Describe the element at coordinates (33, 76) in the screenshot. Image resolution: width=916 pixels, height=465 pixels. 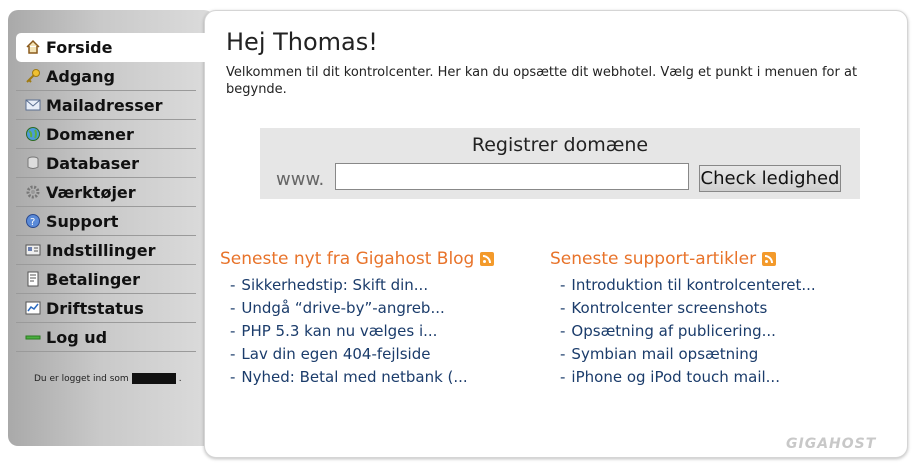
I see `key-icon` at that location.